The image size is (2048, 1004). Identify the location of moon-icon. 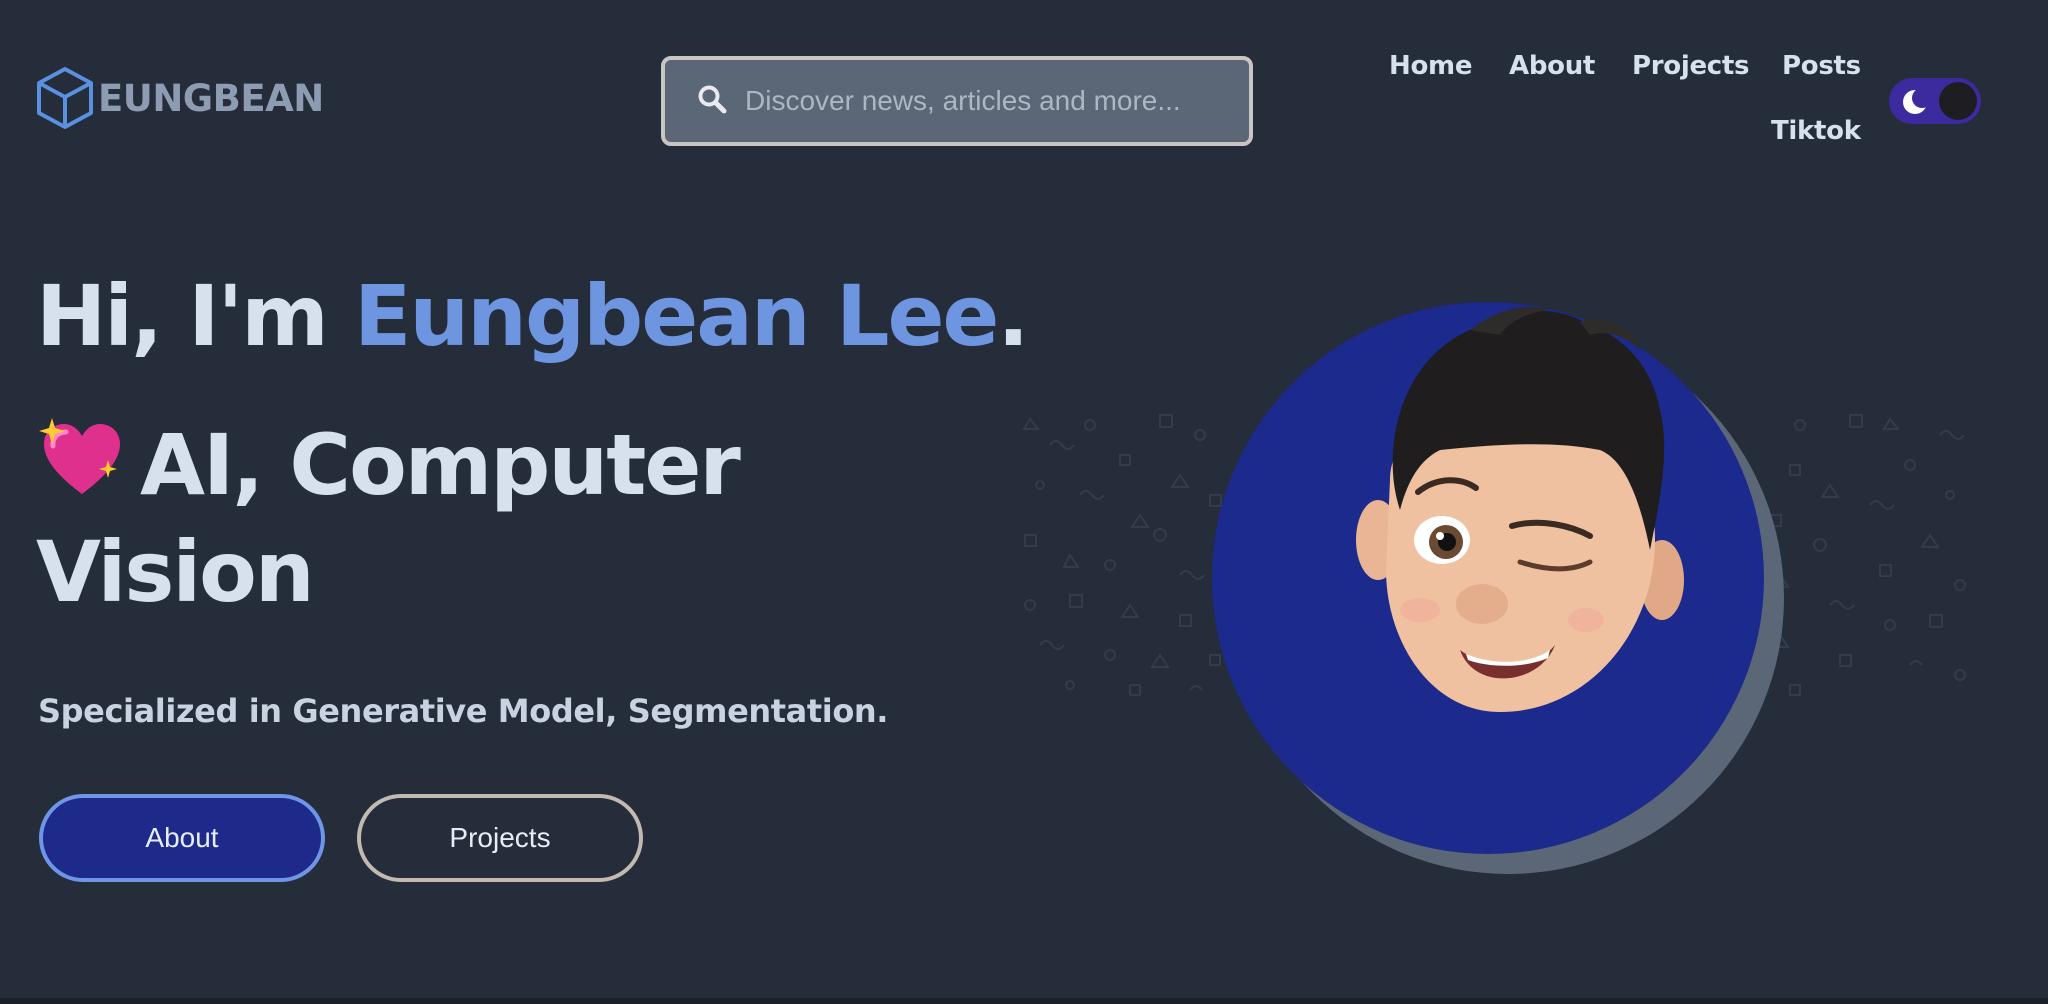
(1917, 104).